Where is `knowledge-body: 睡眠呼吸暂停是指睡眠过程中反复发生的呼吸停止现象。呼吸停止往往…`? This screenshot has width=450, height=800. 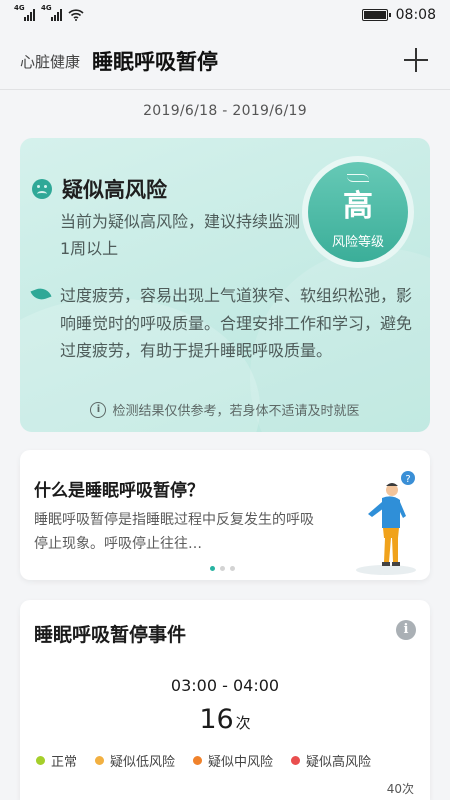
knowledge-body: 睡眠呼吸暂停是指睡眠过程中反复发生的呼吸停止现象。呼吸停止往往… is located at coordinates (174, 532).